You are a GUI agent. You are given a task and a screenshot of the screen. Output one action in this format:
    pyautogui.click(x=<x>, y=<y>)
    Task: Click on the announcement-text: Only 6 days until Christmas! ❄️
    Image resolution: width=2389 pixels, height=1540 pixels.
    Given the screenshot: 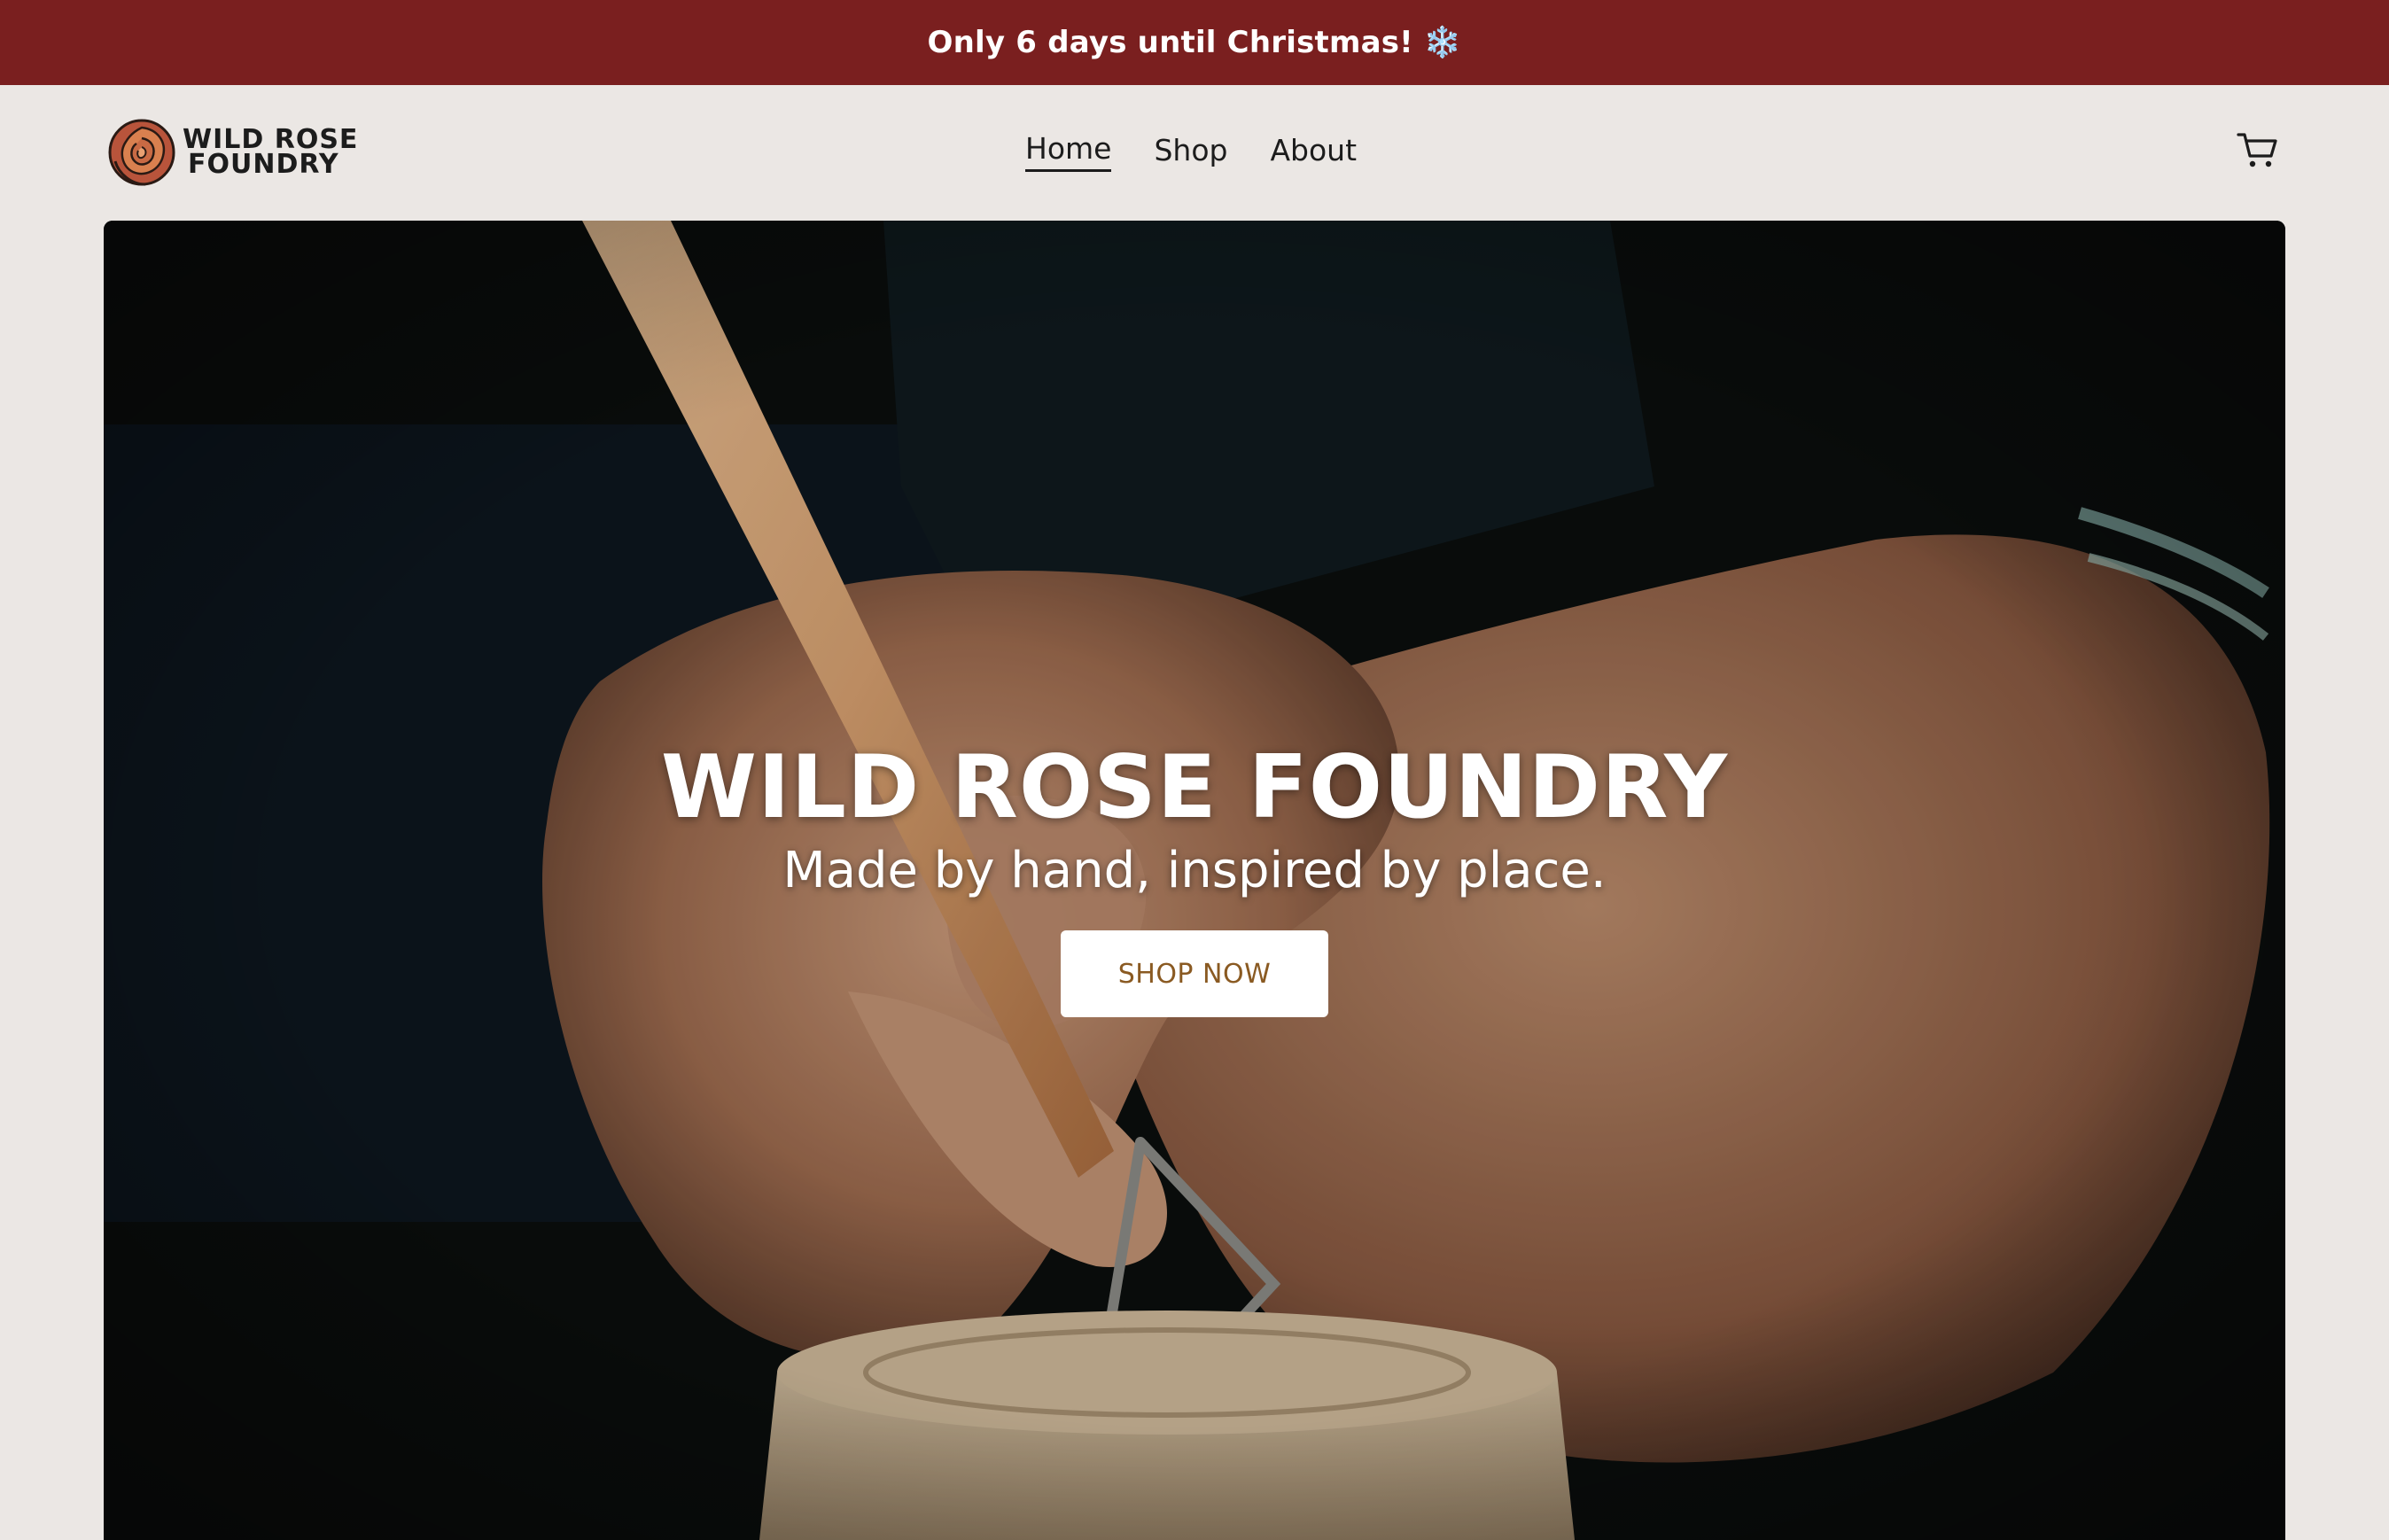 What is the action you would take?
    pyautogui.click(x=1195, y=42)
    